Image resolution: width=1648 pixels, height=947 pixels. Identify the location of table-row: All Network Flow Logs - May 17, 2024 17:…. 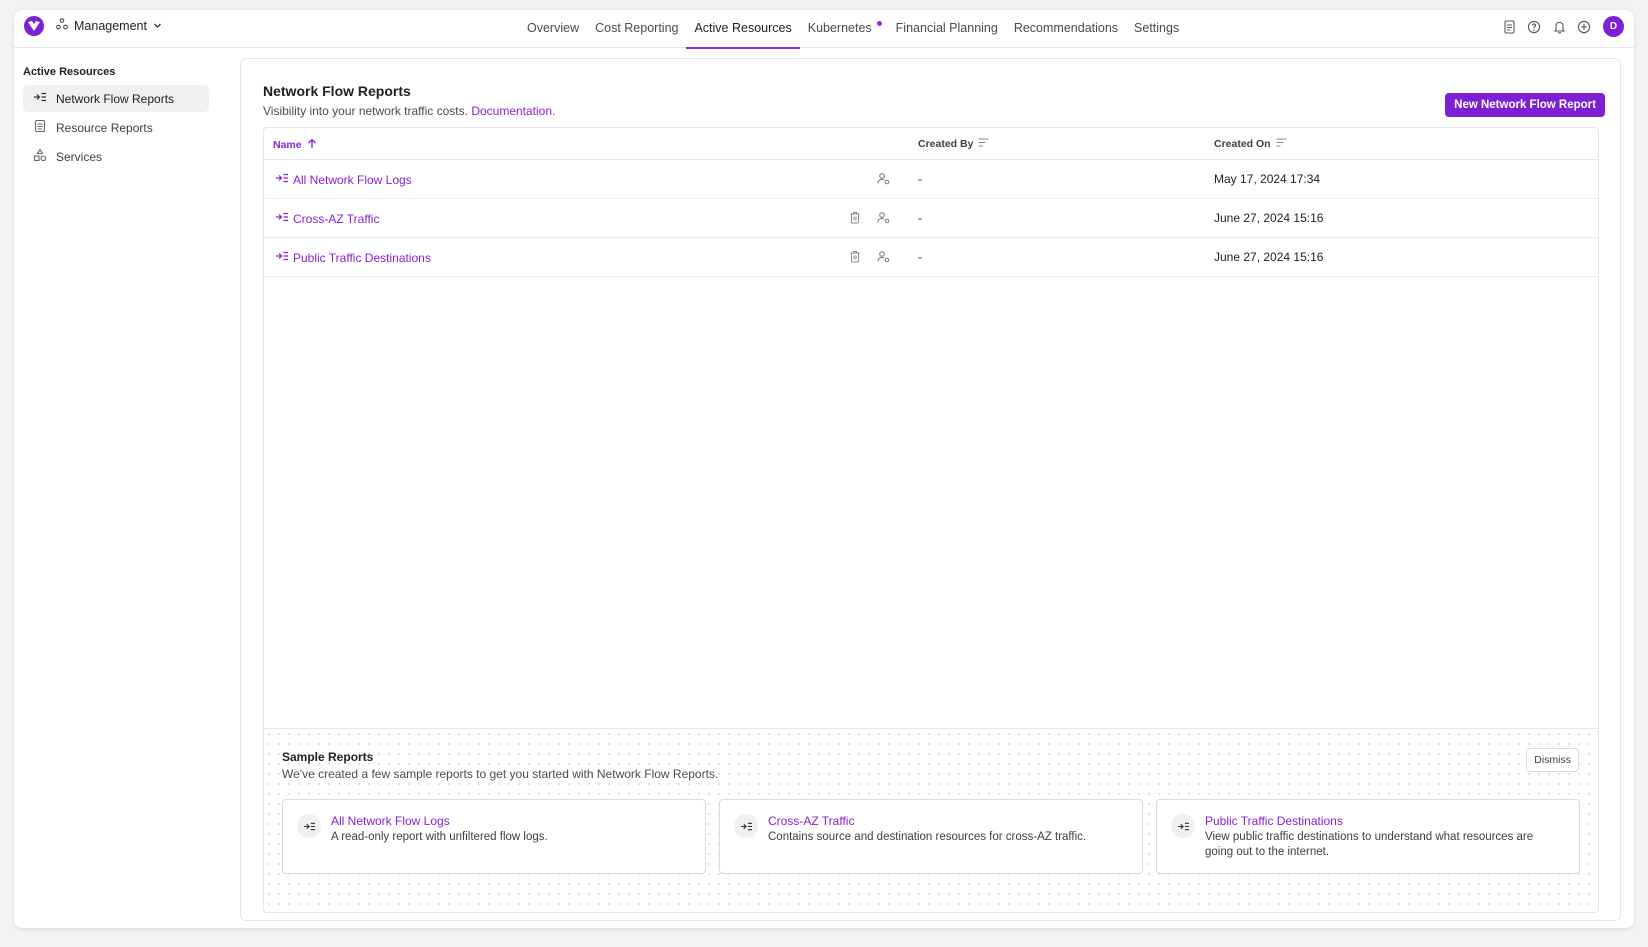
(931, 179).